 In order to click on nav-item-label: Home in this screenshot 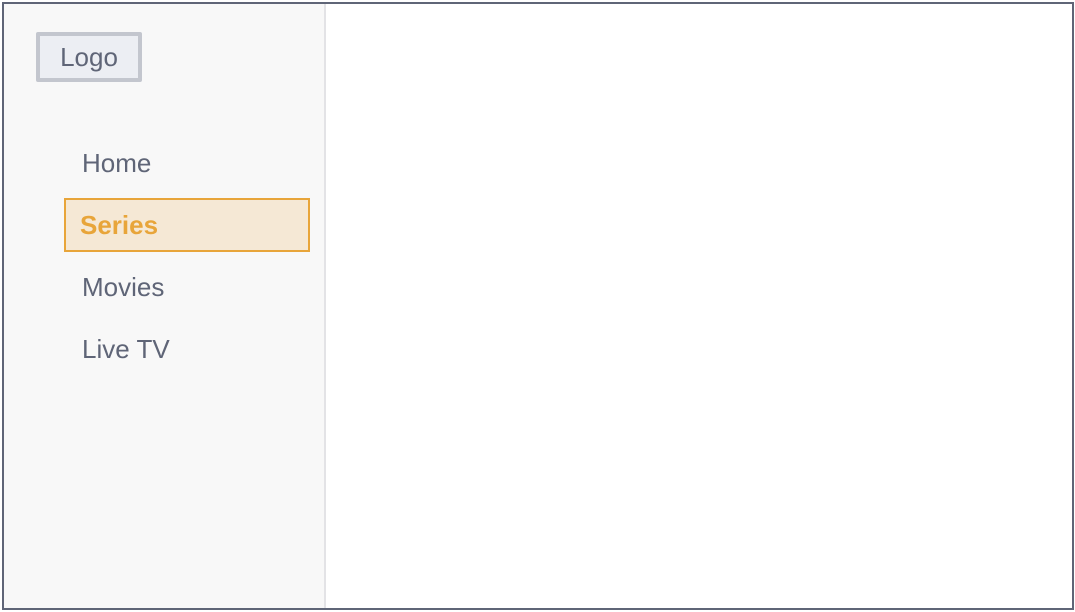, I will do `click(117, 162)`.